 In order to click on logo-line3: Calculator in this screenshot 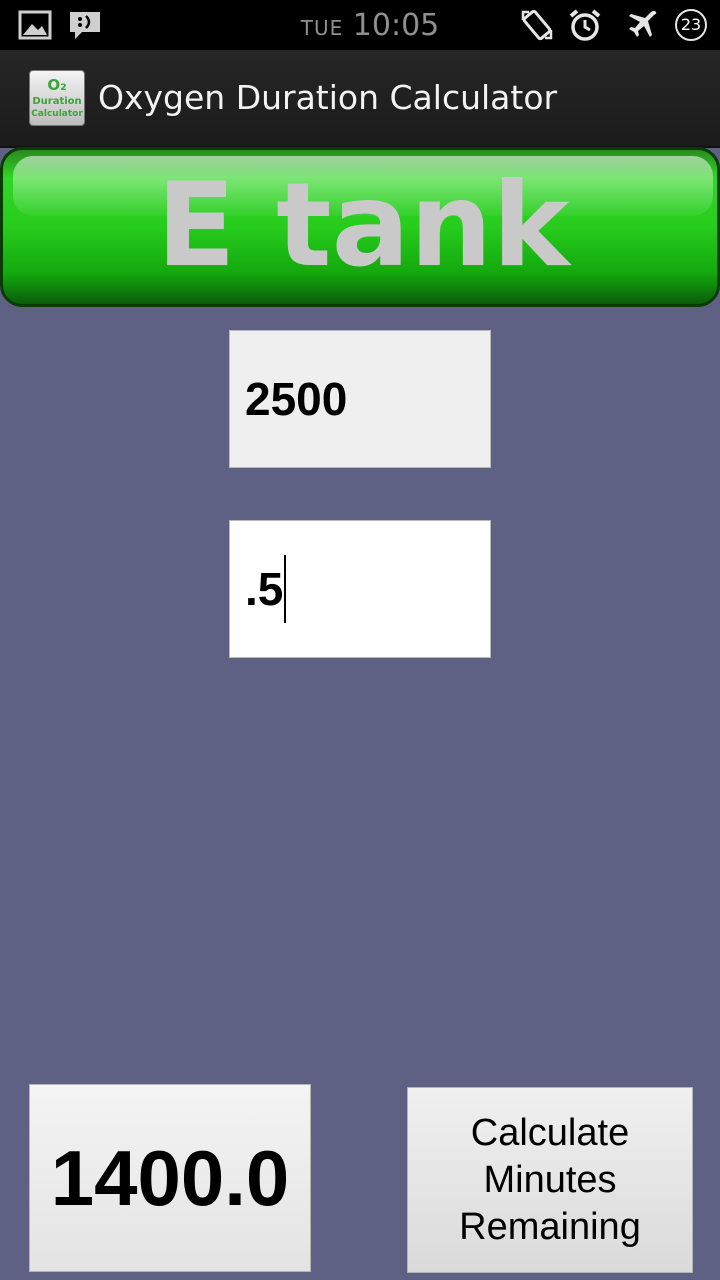, I will do `click(57, 114)`.